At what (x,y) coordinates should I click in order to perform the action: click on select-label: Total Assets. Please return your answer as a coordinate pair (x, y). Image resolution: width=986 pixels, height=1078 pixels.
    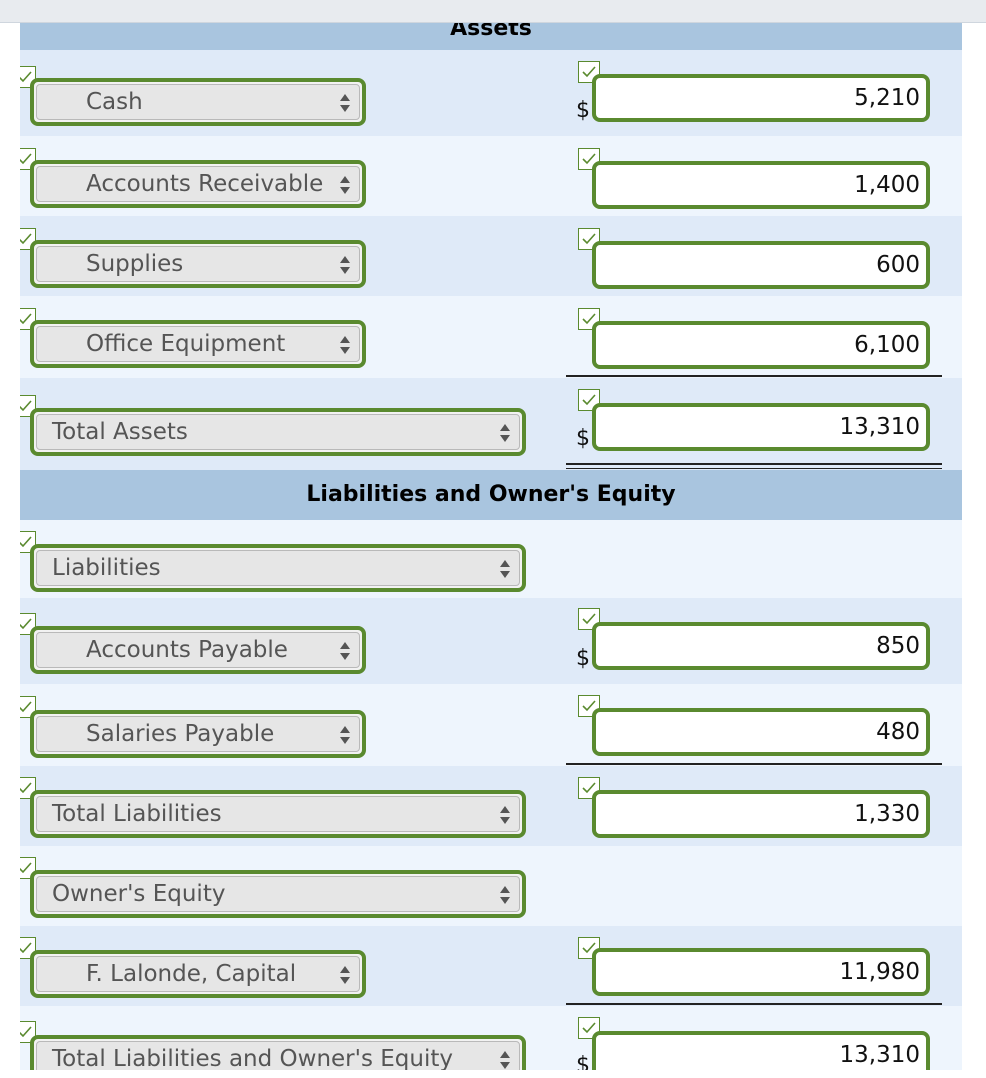
    Looking at the image, I should click on (120, 432).